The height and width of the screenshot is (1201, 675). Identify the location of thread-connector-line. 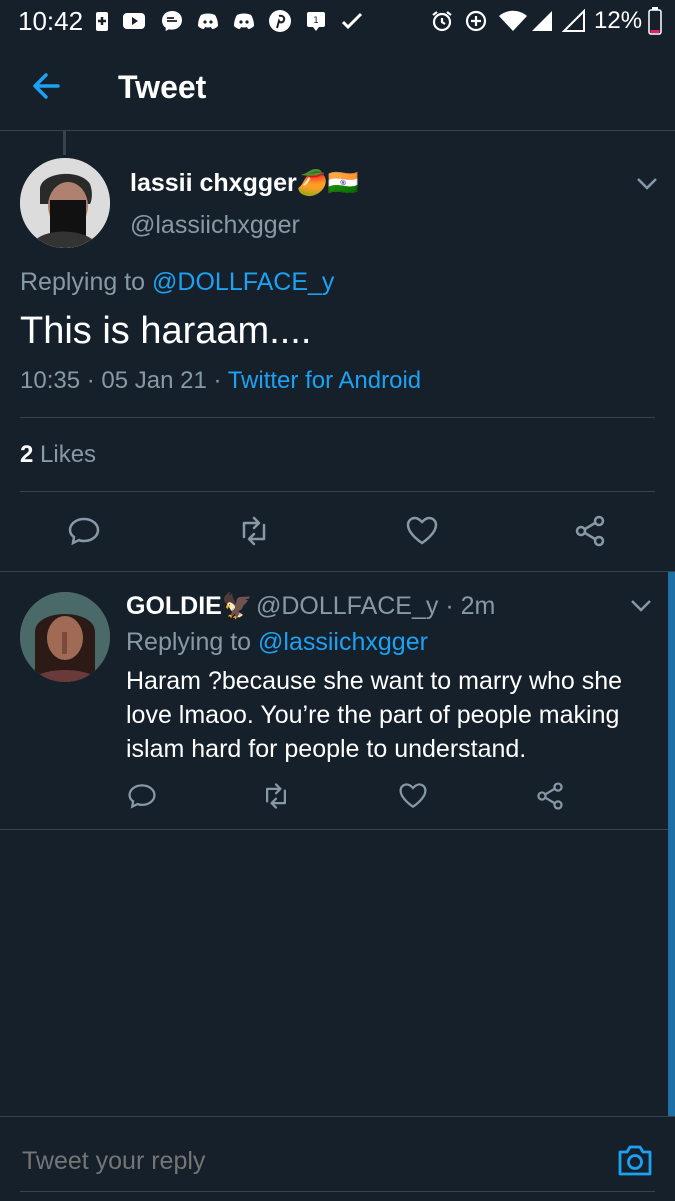
(64, 143).